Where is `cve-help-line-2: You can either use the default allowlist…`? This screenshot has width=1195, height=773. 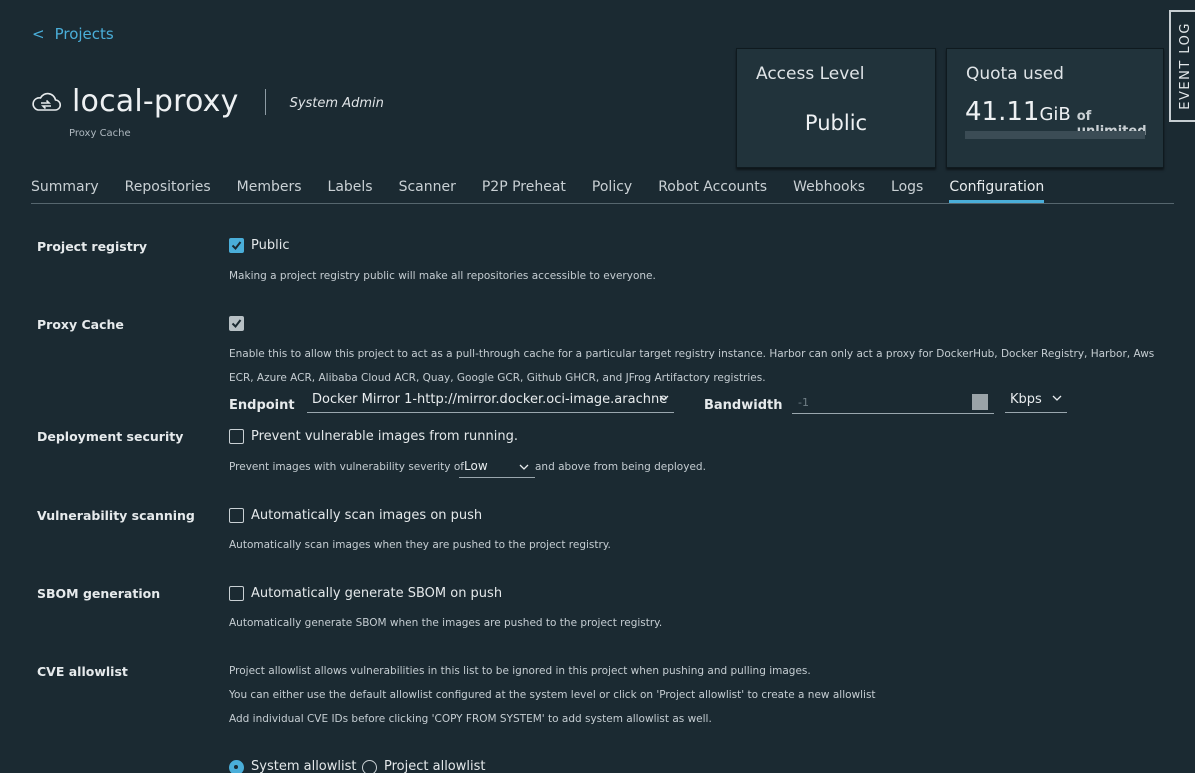
cve-help-line-2: You can either use the default allowlist… is located at coordinates (552, 695).